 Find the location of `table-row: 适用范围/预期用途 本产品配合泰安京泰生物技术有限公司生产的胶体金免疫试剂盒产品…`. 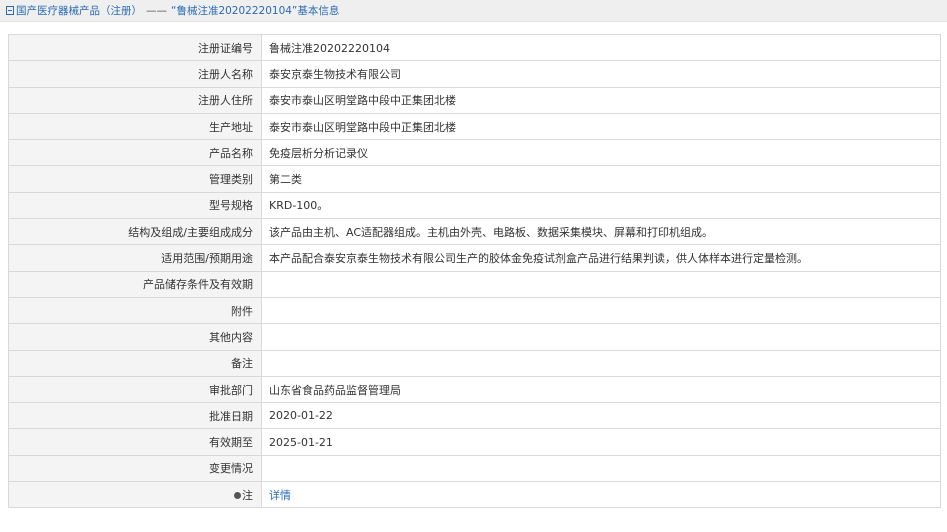

table-row: 适用范围/预期用途 本产品配合泰安京泰生物技术有限公司生产的胶体金免疫试剂盒产品… is located at coordinates (474, 258).